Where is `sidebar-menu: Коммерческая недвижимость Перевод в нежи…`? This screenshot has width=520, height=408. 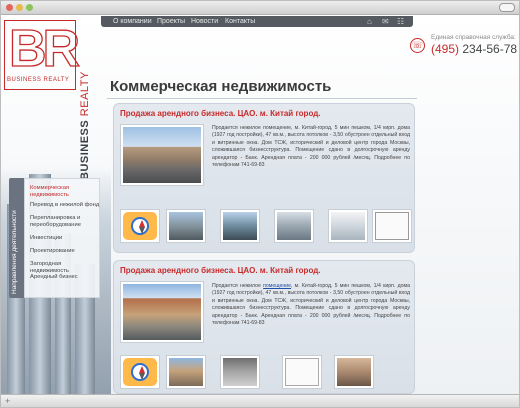 sidebar-menu: Коммерческая недвижимость Перевод в нежи… is located at coordinates (62, 238).